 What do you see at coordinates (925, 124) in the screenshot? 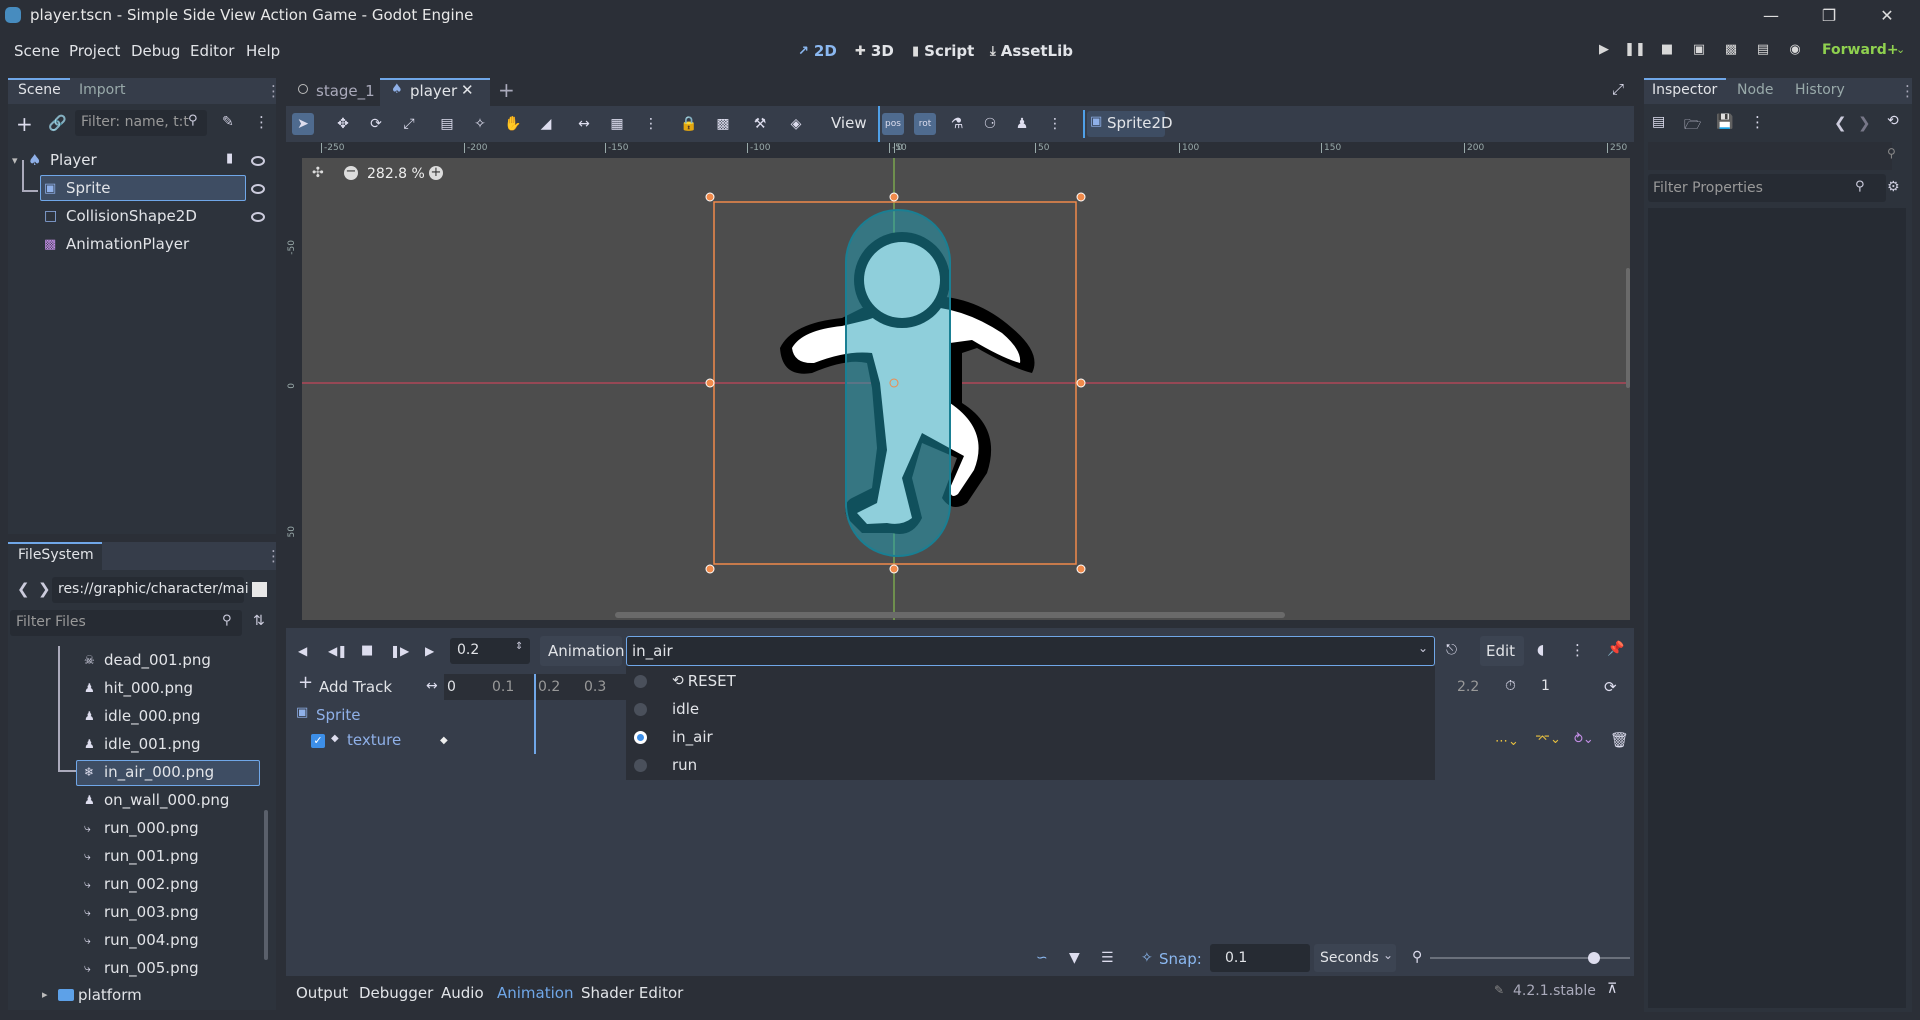
I see `rot-snap-icon: rot` at bounding box center [925, 124].